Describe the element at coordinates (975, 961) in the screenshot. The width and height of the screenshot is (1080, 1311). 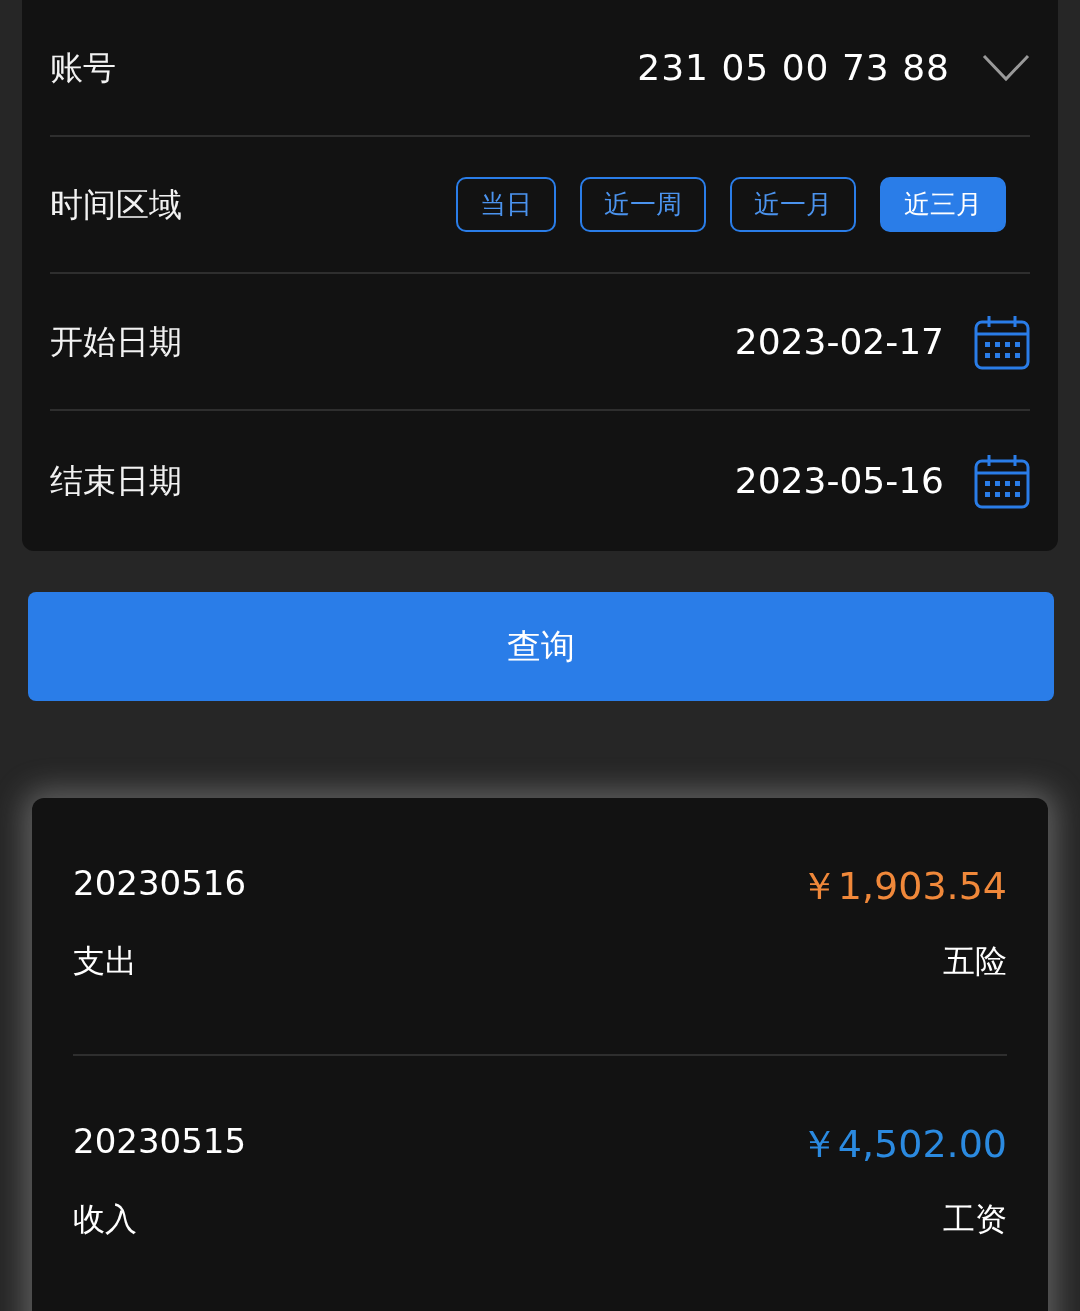
I see `transaction-category: 五险` at that location.